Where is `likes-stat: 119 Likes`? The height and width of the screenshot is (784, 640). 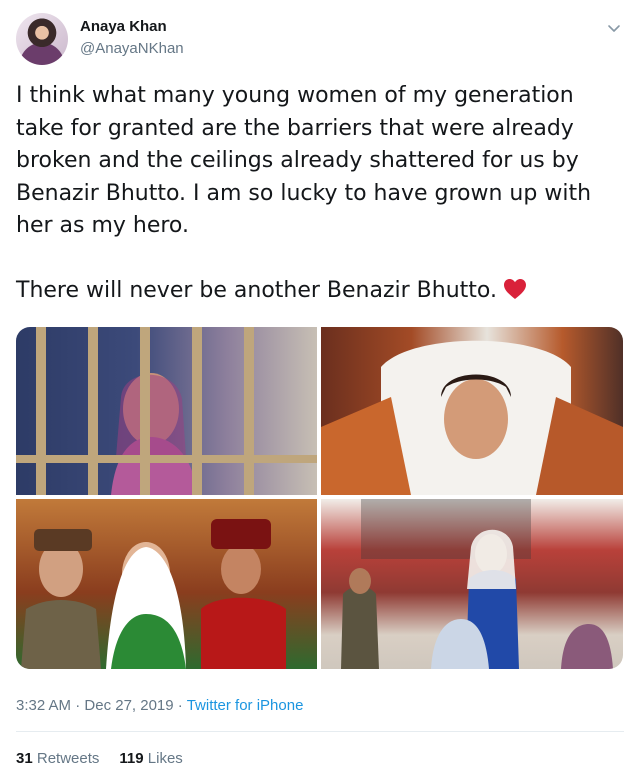
likes-stat: 119 Likes is located at coordinates (150, 758).